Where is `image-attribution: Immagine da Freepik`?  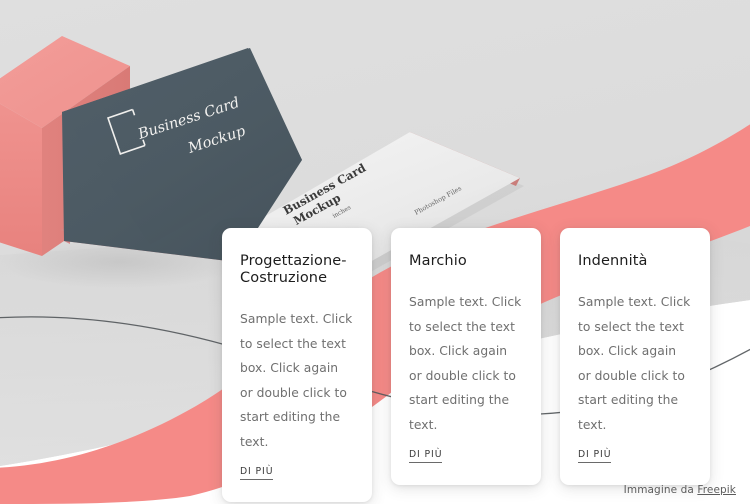 image-attribution: Immagine da Freepik is located at coordinates (680, 490).